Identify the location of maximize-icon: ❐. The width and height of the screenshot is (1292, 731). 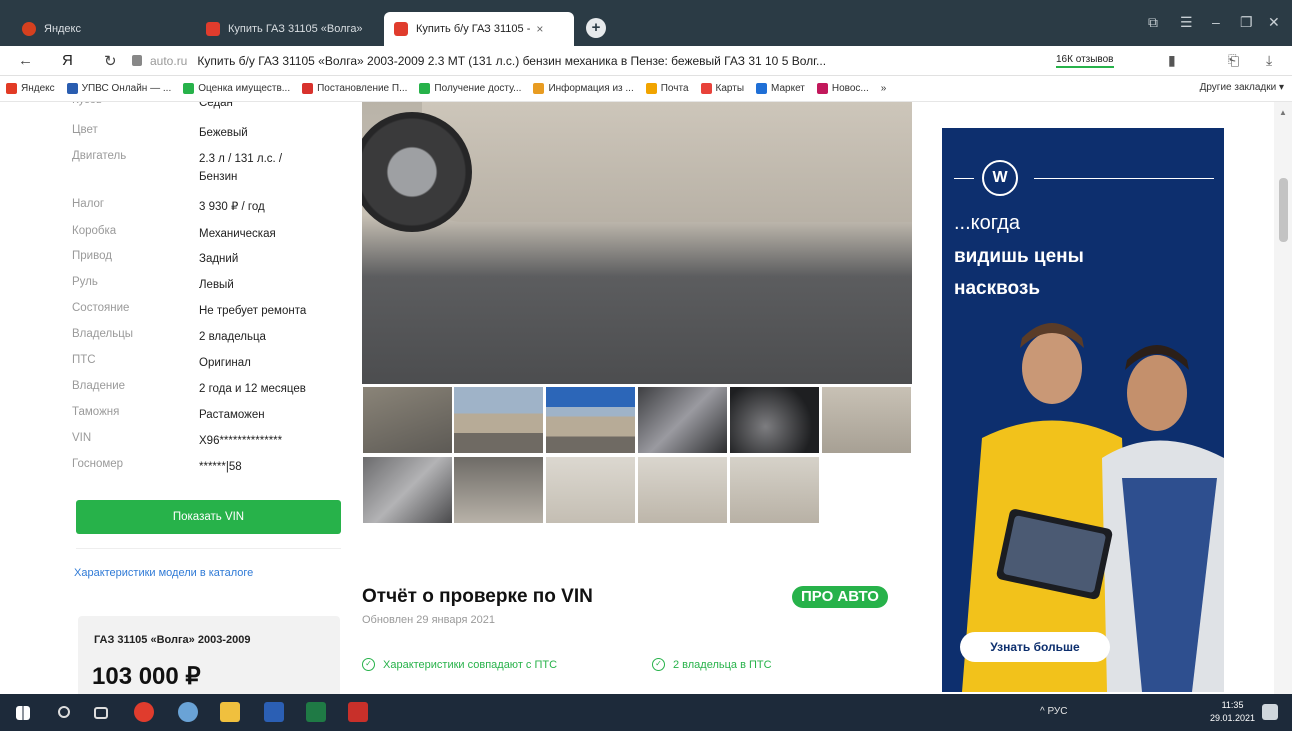
(1246, 22).